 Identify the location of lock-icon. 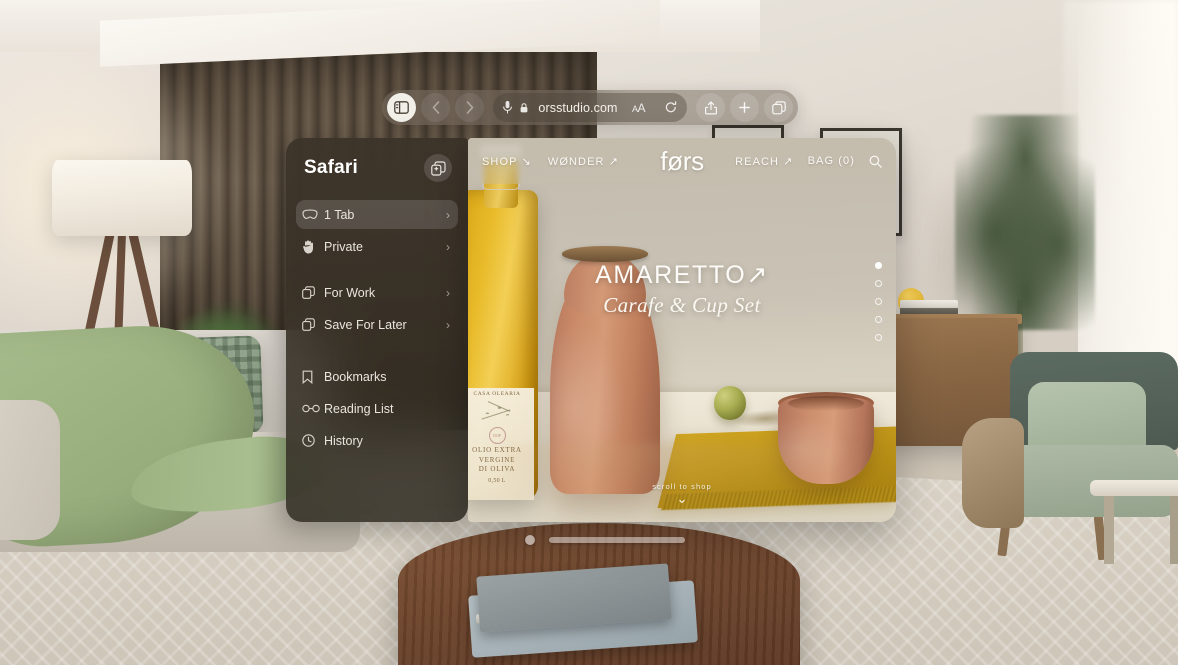
(524, 107).